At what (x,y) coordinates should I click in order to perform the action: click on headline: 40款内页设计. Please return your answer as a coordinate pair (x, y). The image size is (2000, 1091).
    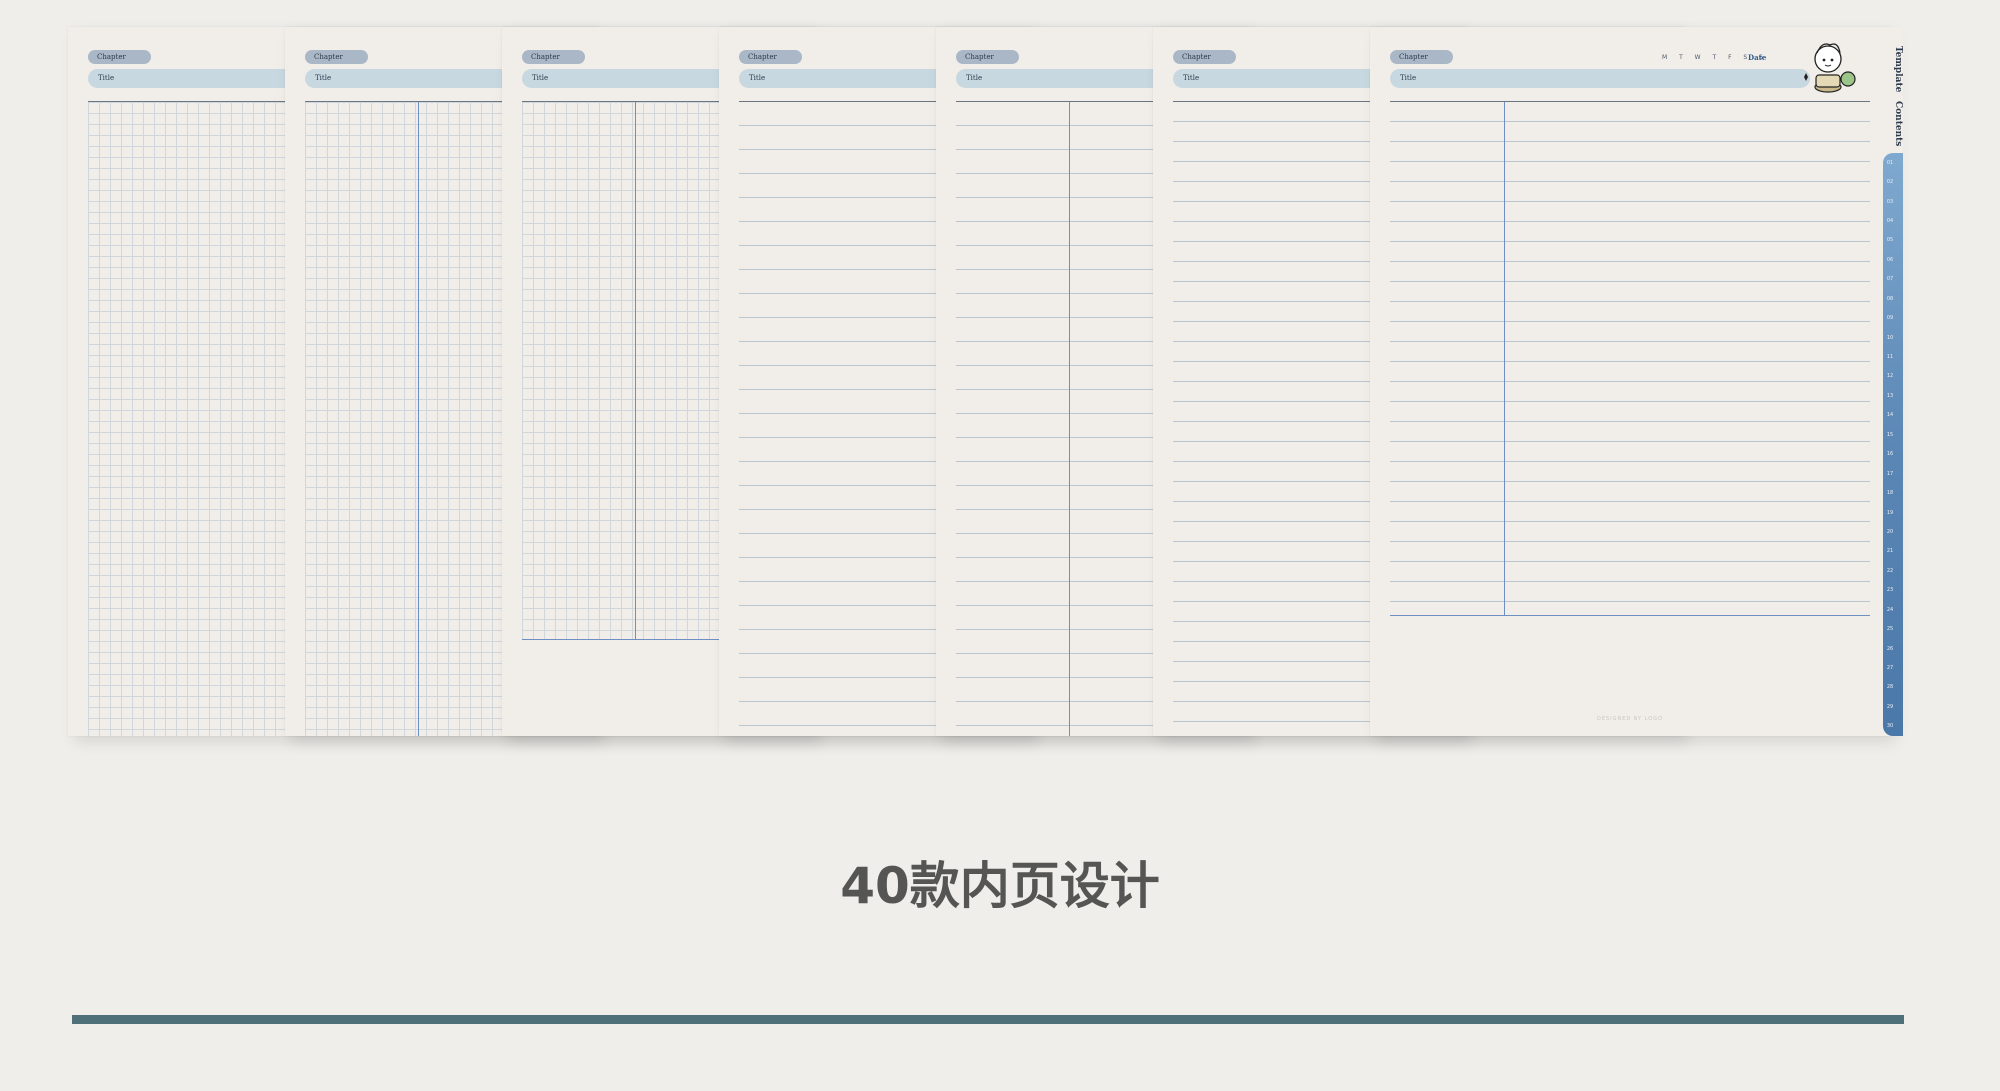
    Looking at the image, I should click on (1000, 886).